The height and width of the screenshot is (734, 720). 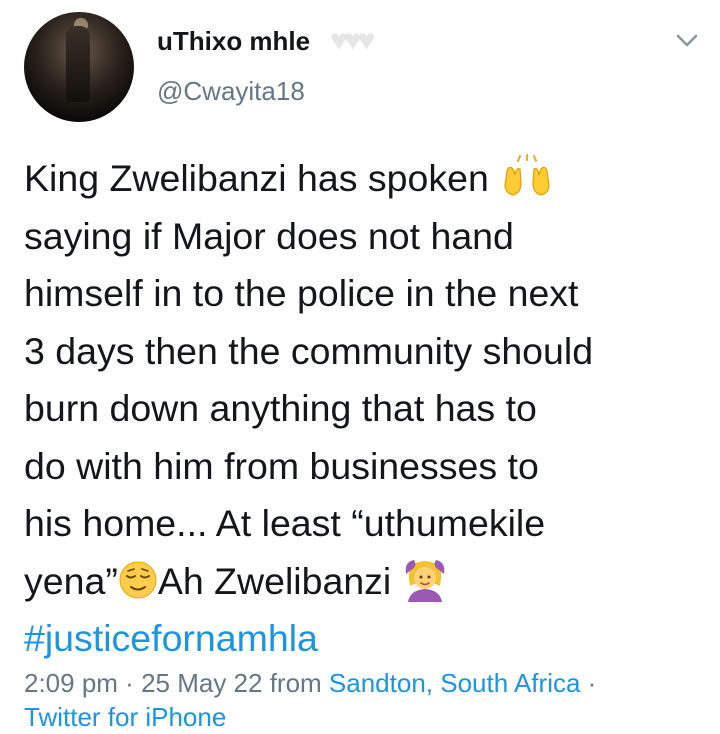 I want to click on tweet-line: yena”, so click(x=71, y=580).